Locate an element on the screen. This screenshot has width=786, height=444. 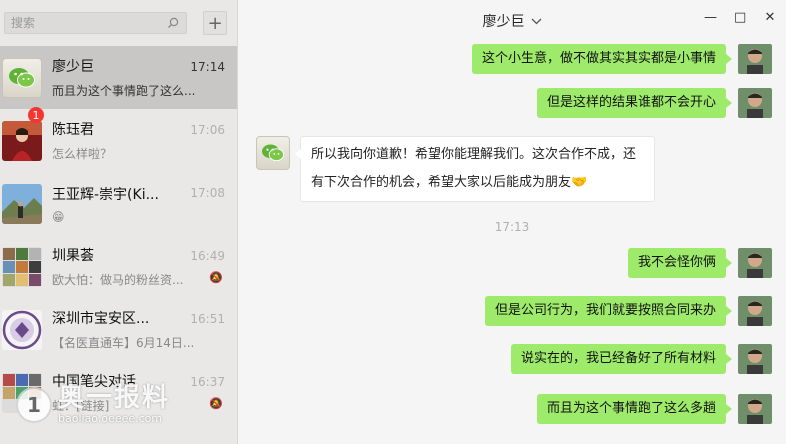
search-box is located at coordinates (96, 23).